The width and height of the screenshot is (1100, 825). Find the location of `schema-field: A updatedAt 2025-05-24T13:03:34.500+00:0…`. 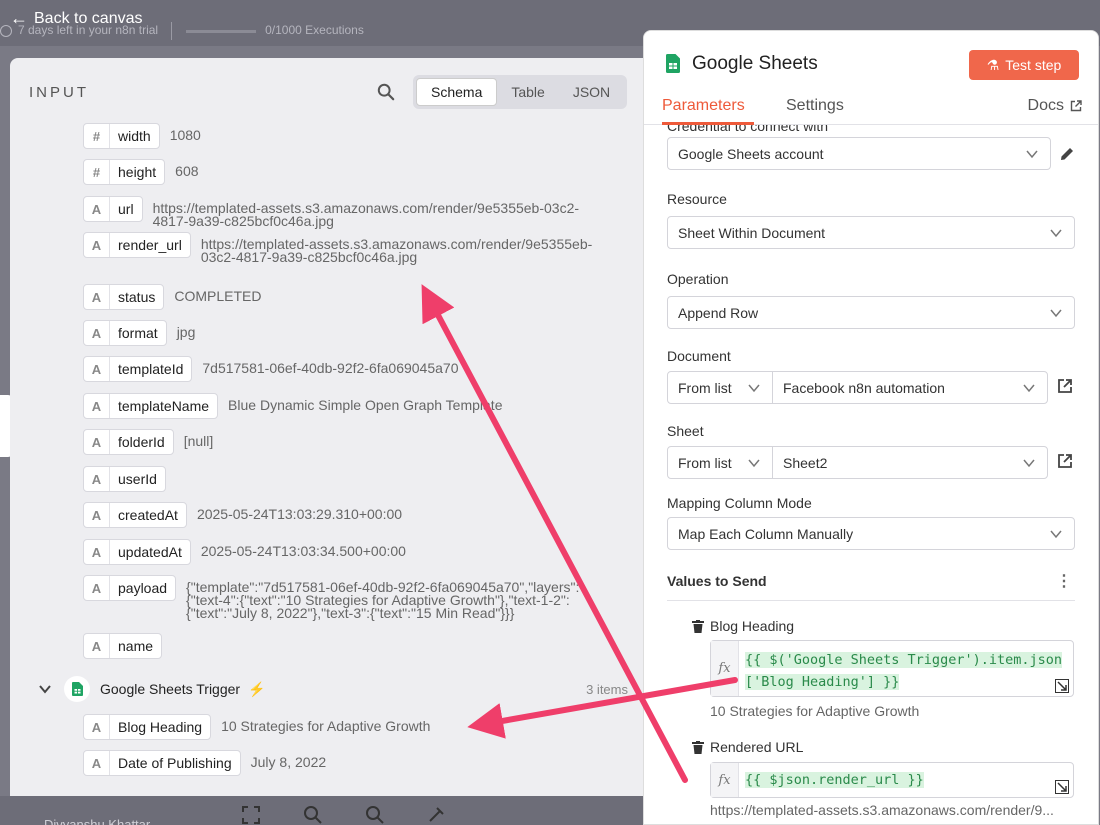

schema-field: A updatedAt 2025-05-24T13:03:34.500+00:0… is located at coordinates (244, 552).